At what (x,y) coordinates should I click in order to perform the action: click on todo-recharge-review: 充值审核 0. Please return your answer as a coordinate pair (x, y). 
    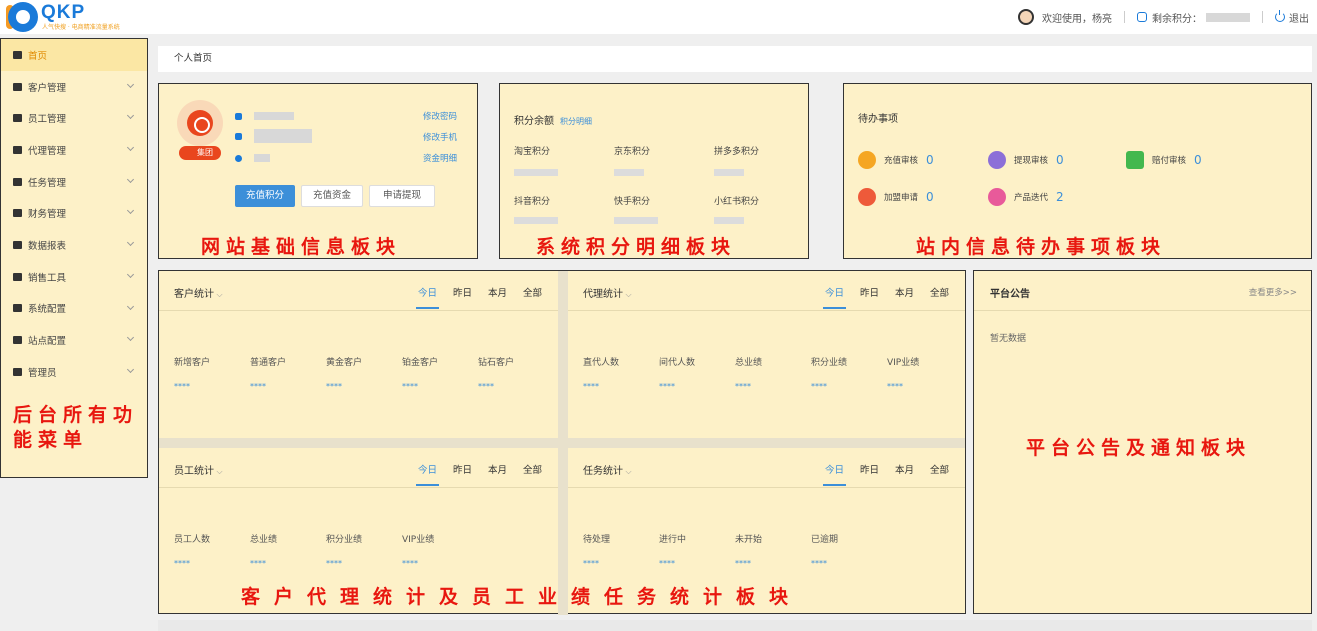
    Looking at the image, I should click on (896, 160).